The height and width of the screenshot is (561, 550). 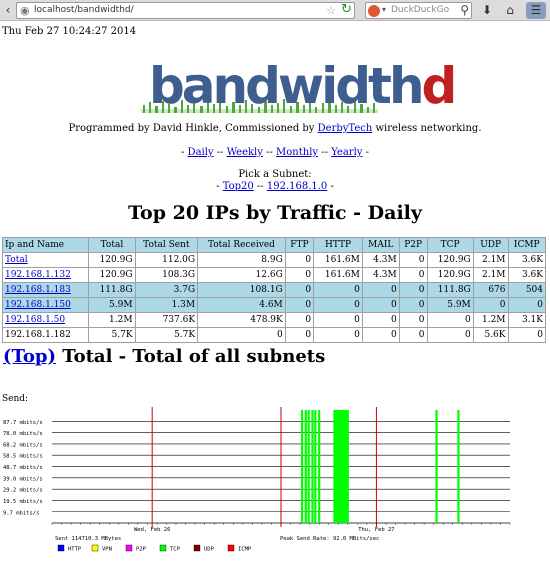 What do you see at coordinates (450, 245) in the screenshot?
I see `col-tcp: TCP` at bounding box center [450, 245].